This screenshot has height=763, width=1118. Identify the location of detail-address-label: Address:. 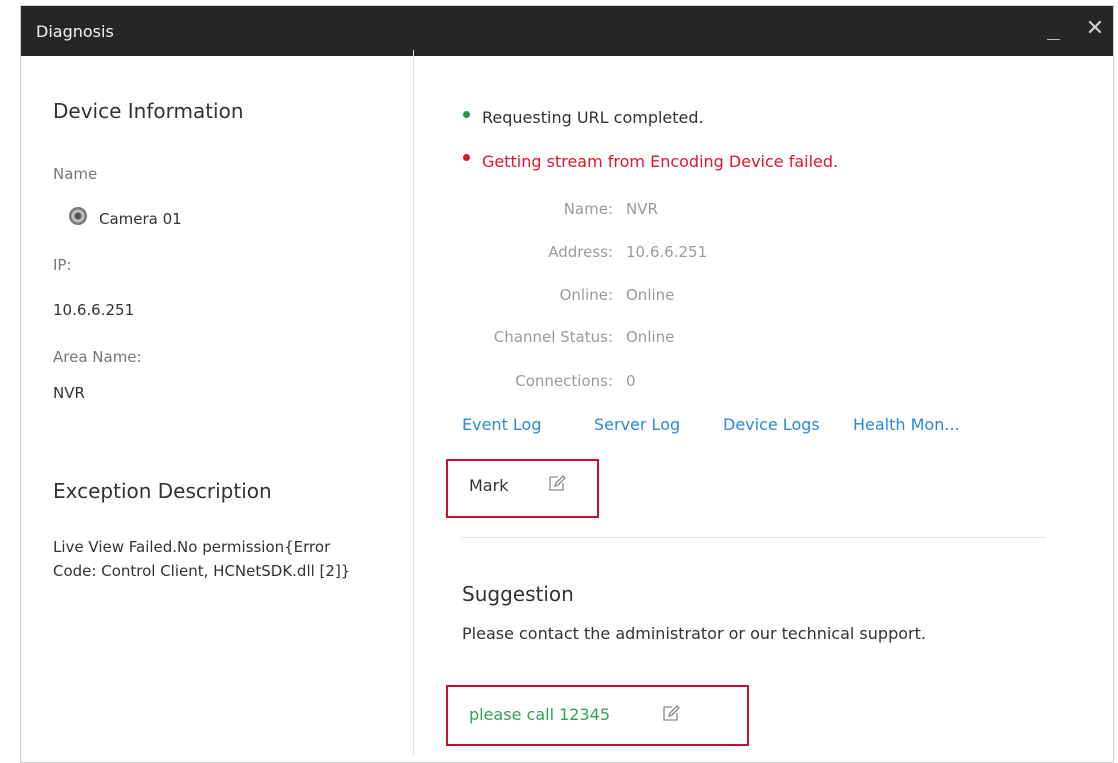
(580, 252).